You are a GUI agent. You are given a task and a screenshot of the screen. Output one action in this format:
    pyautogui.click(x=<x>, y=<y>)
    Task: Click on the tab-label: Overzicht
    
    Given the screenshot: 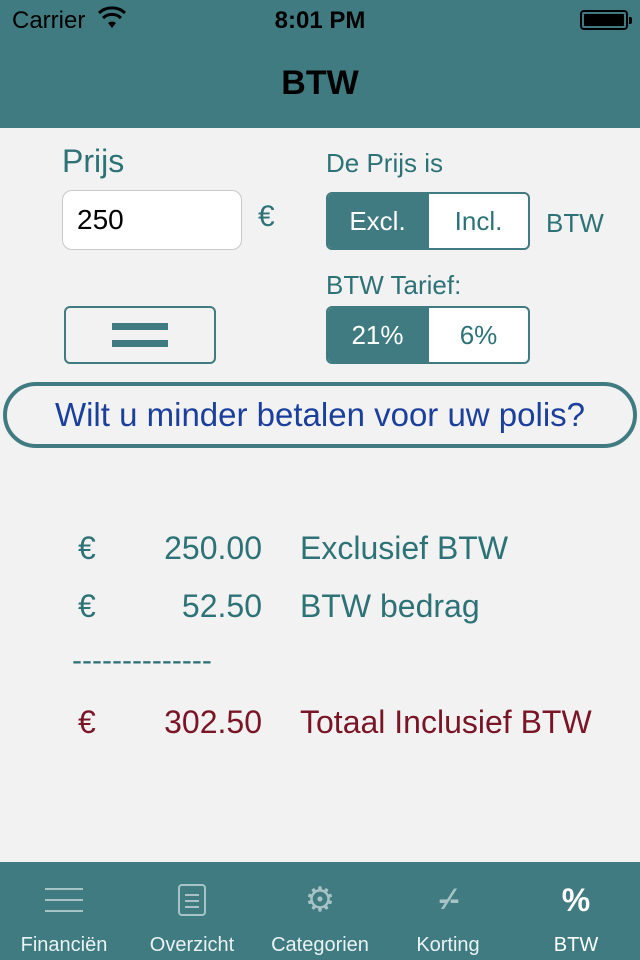 What is the action you would take?
    pyautogui.click(x=192, y=945)
    